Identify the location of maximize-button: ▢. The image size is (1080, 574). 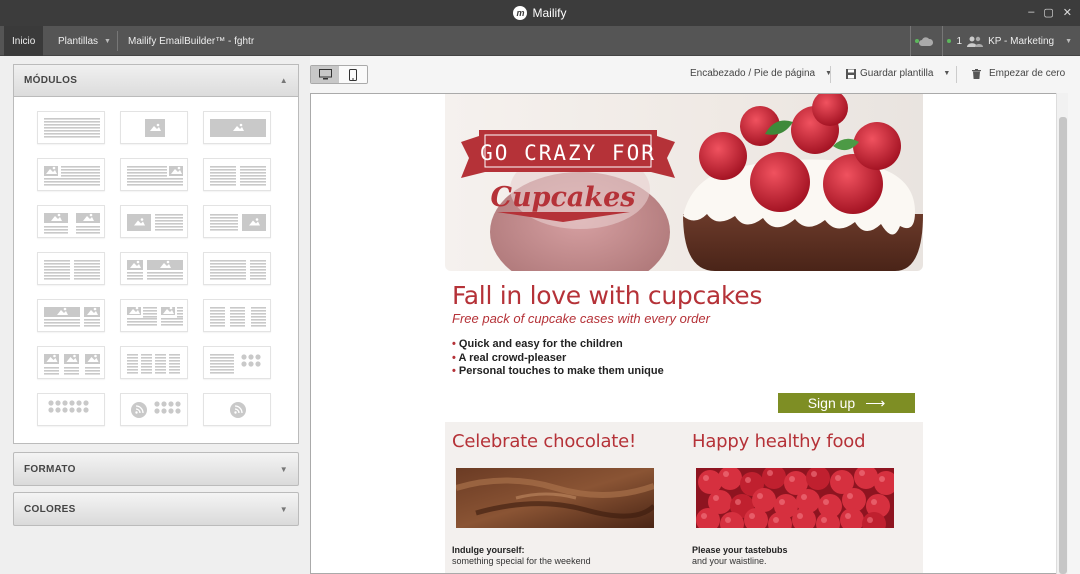
(1048, 12).